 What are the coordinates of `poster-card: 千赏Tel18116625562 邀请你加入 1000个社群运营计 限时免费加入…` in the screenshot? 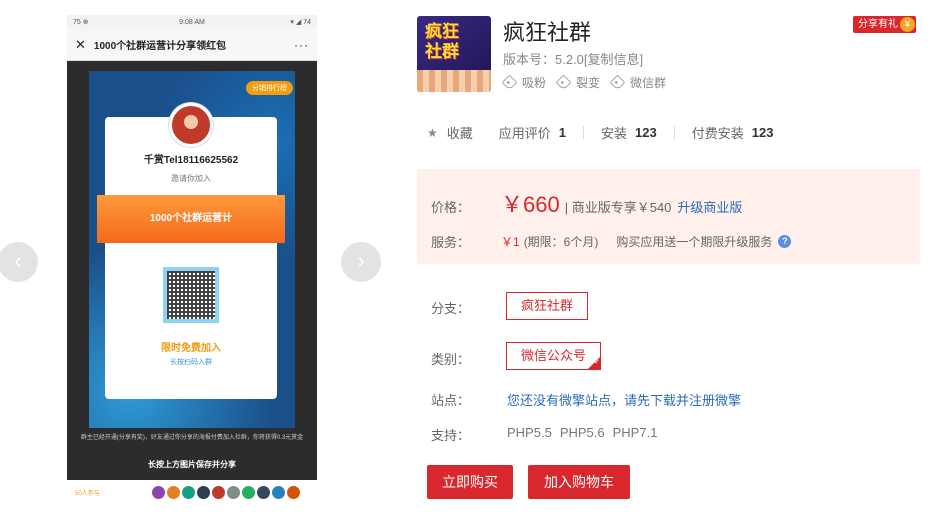 It's located at (191, 251).